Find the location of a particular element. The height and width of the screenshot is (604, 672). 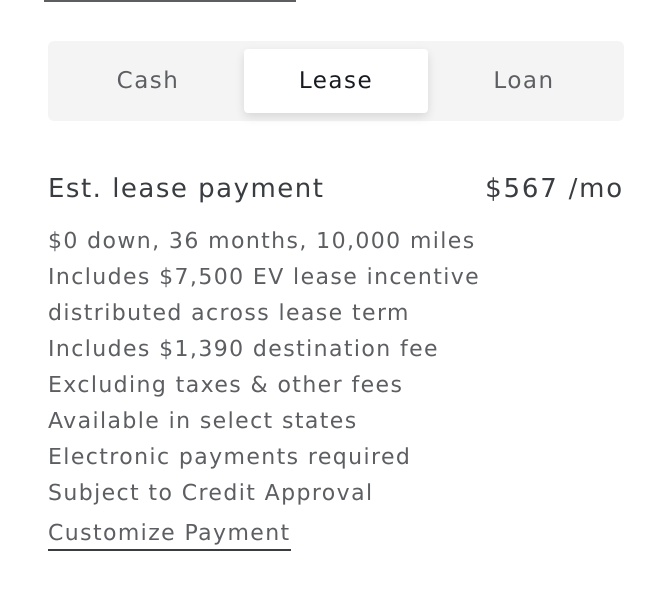

payment-detail: Includes $7,500 EV lease incentive distributed across lease term is located at coordinates (265, 296).